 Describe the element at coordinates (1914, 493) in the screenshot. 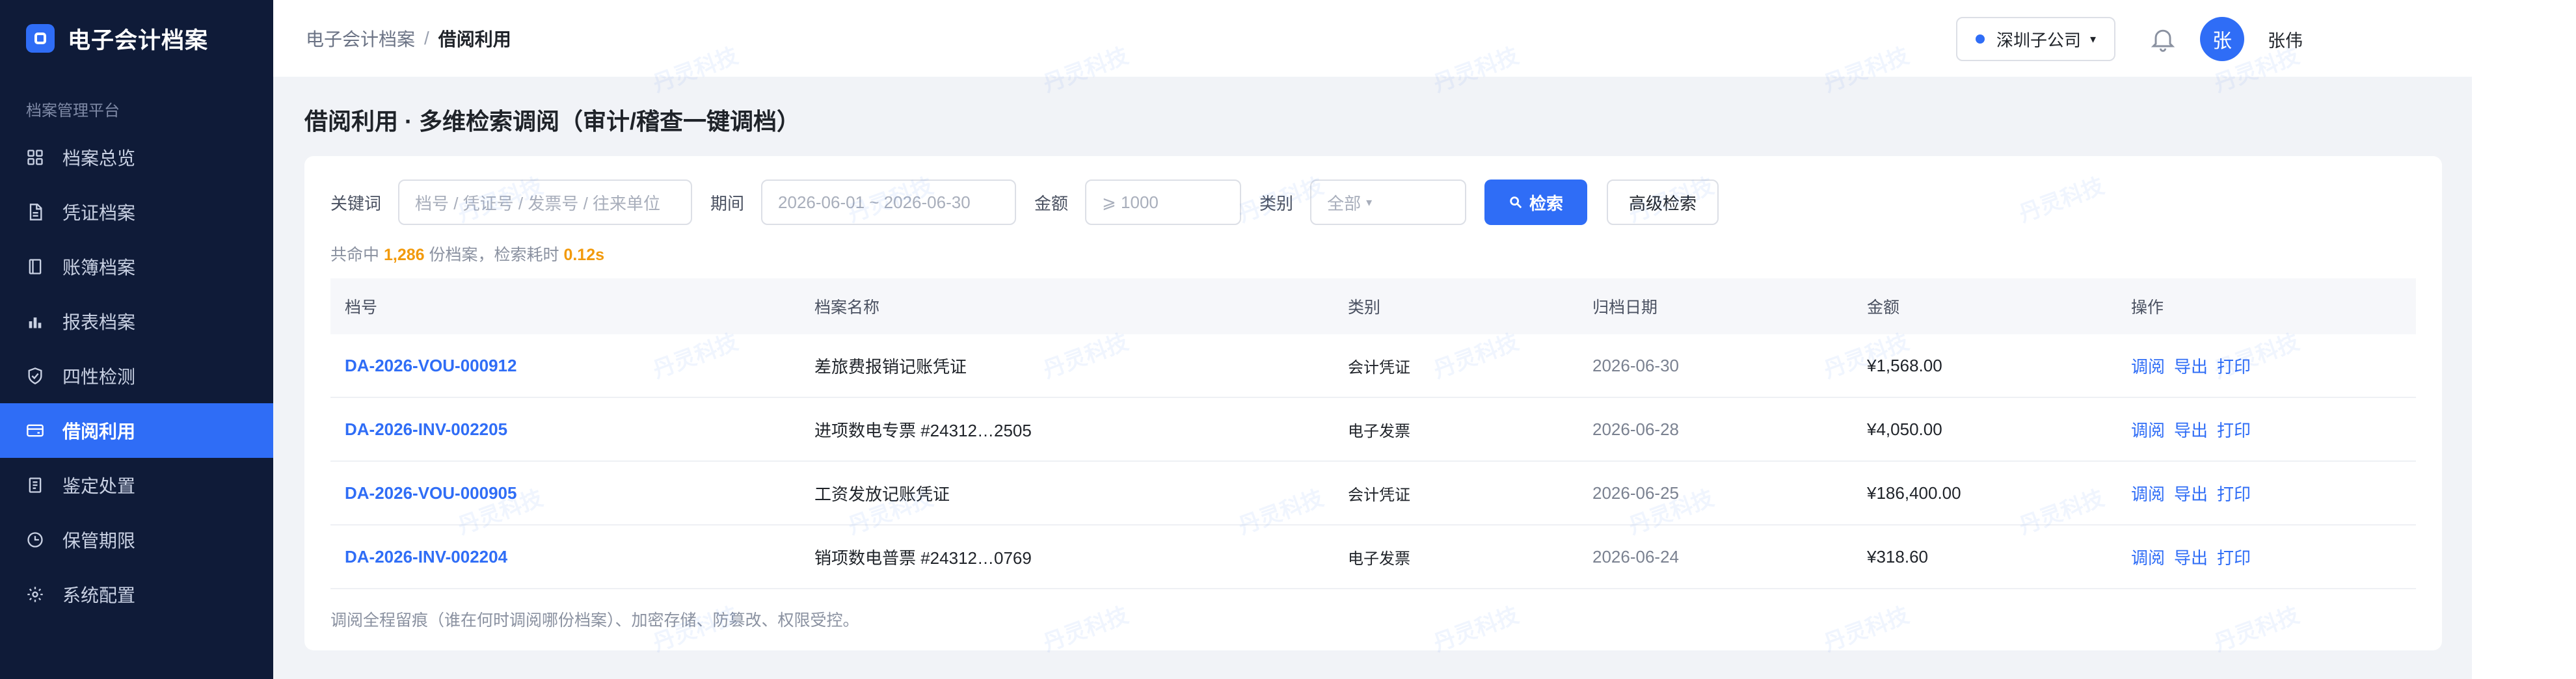

I see `archive-amount: ¥186,400.00` at that location.